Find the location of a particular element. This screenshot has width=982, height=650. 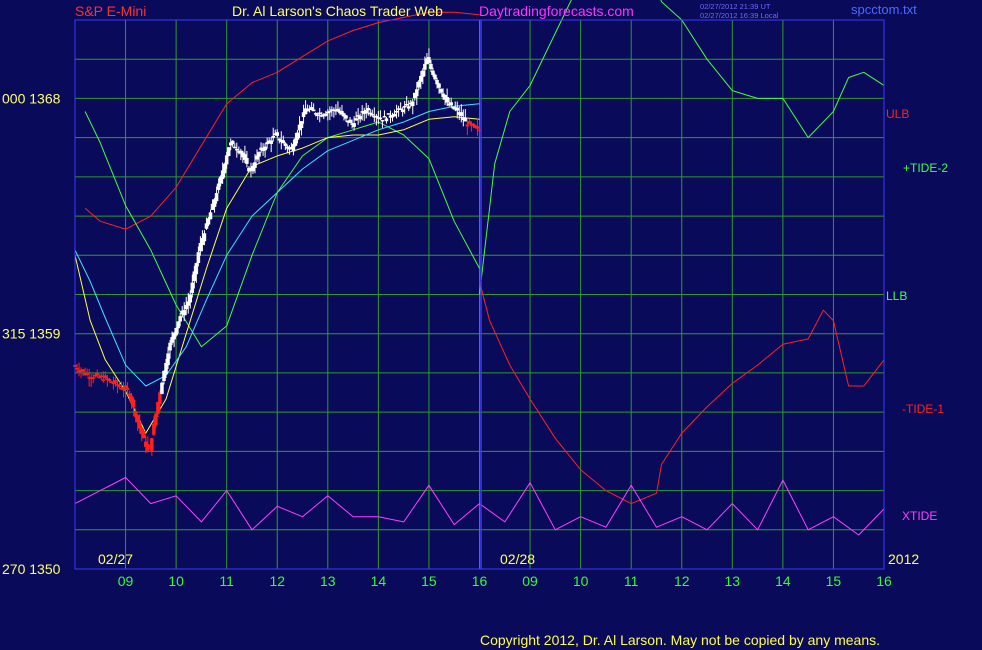

y-tick-label: 315 1359 is located at coordinates (31, 334).